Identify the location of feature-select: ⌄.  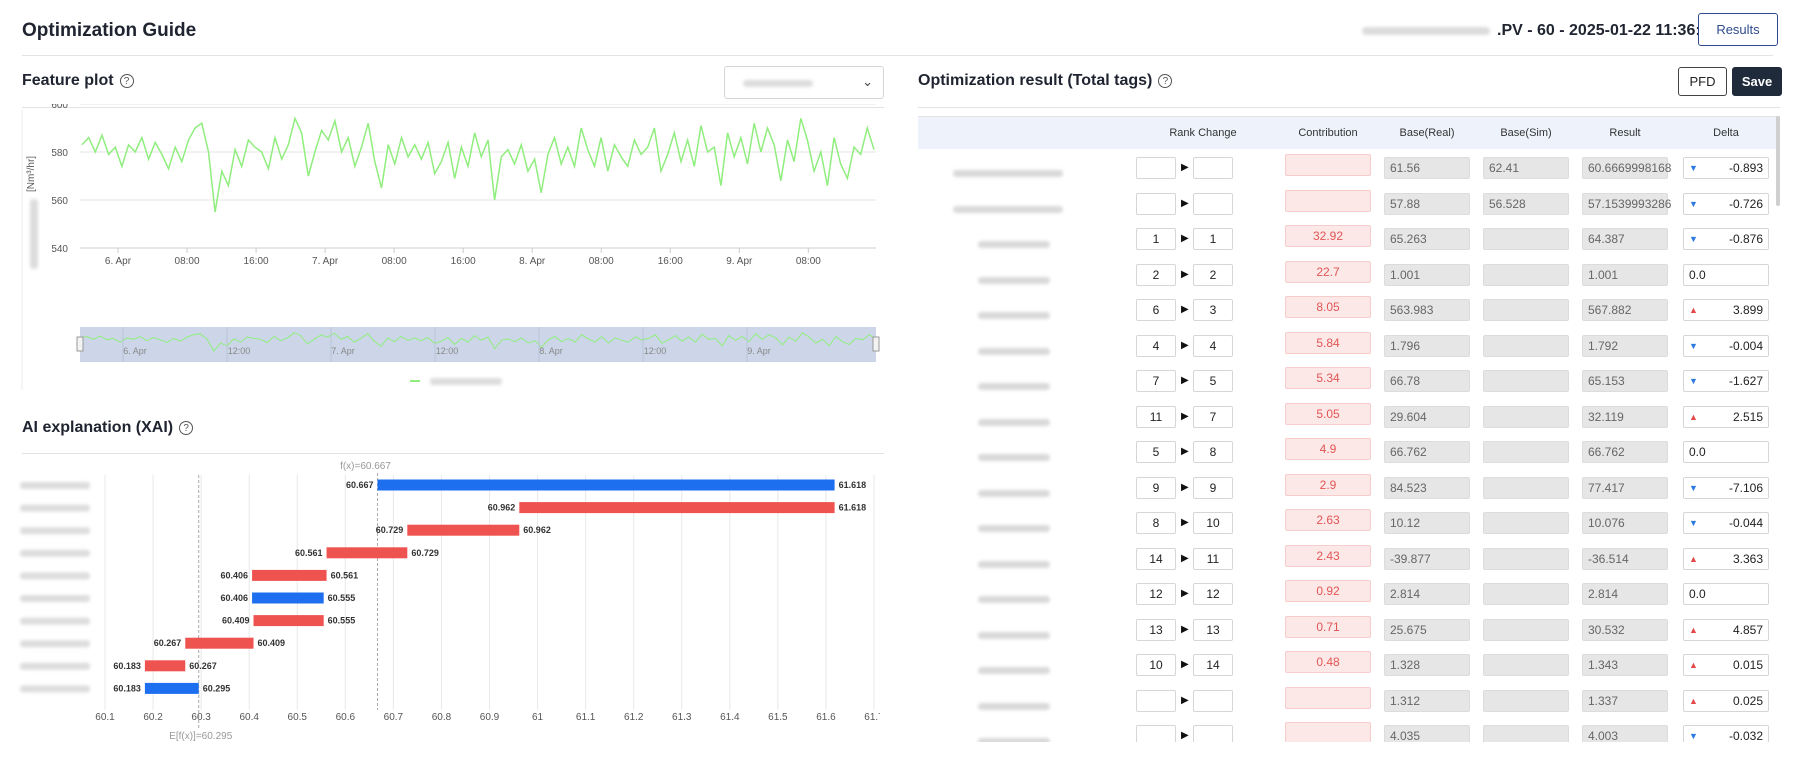
(804, 82).